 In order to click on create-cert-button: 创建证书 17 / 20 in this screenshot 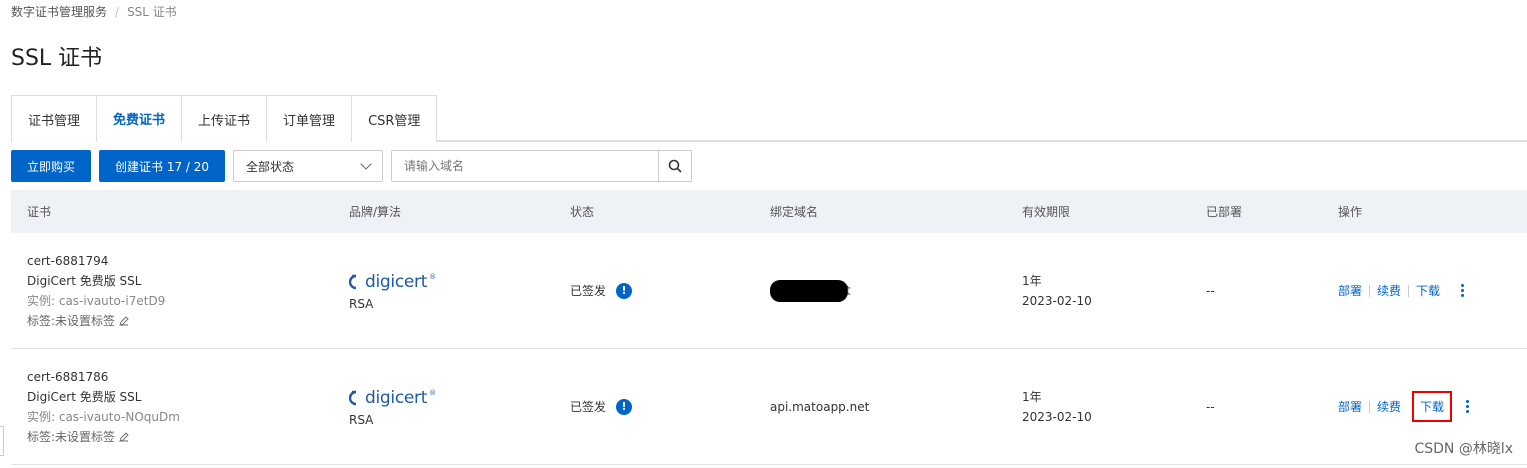, I will do `click(162, 166)`.